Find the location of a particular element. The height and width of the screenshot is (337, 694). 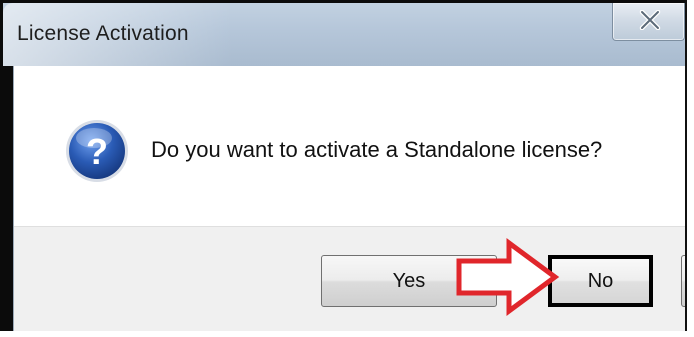

question-icon: ? is located at coordinates (97, 151).